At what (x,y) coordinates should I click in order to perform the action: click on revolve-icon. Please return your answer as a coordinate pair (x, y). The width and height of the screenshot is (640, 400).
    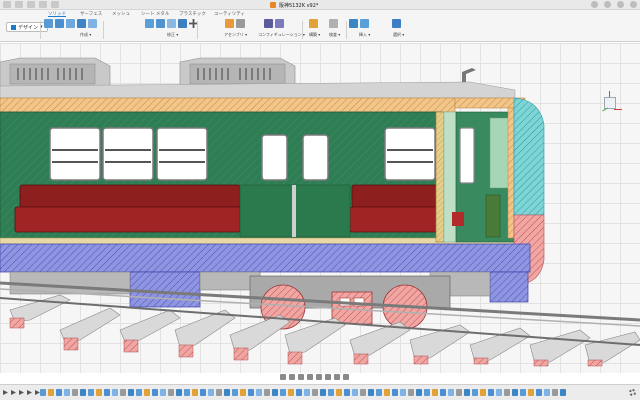
    Looking at the image, I should click on (81, 23).